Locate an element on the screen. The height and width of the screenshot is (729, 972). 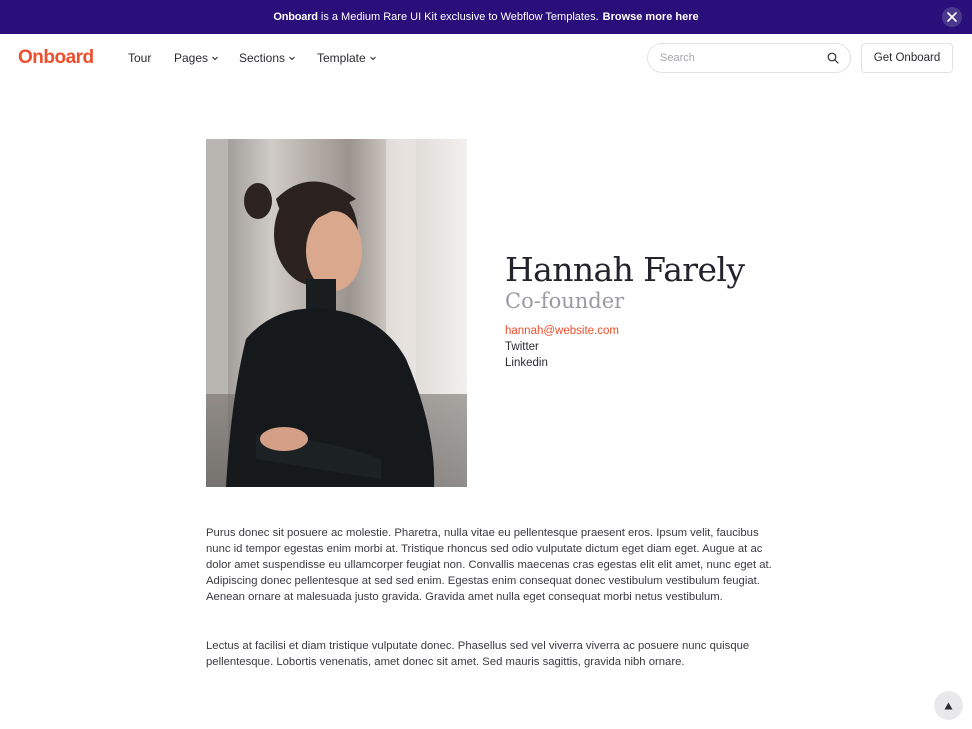
arrow-up-icon is located at coordinates (948, 705).